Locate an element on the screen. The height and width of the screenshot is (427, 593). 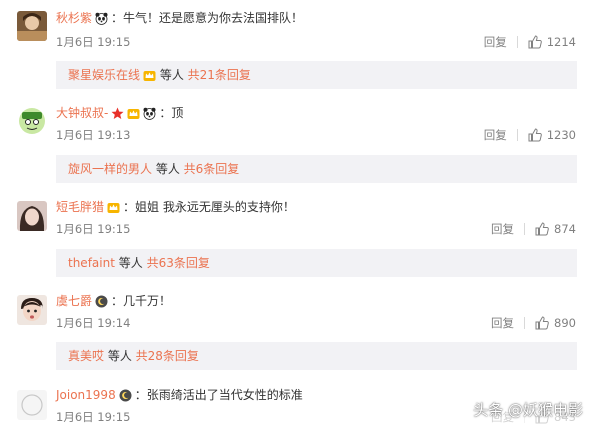
comment-text: 顶 is located at coordinates (177, 113).